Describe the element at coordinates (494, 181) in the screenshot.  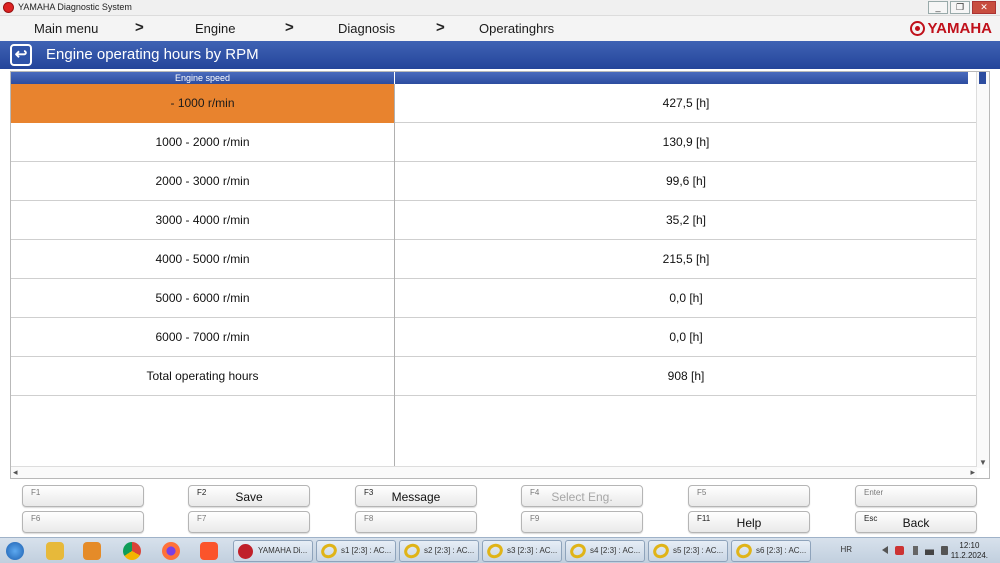
I see `table-row: 2000 - 3000 r/min 99,6 [h]` at that location.